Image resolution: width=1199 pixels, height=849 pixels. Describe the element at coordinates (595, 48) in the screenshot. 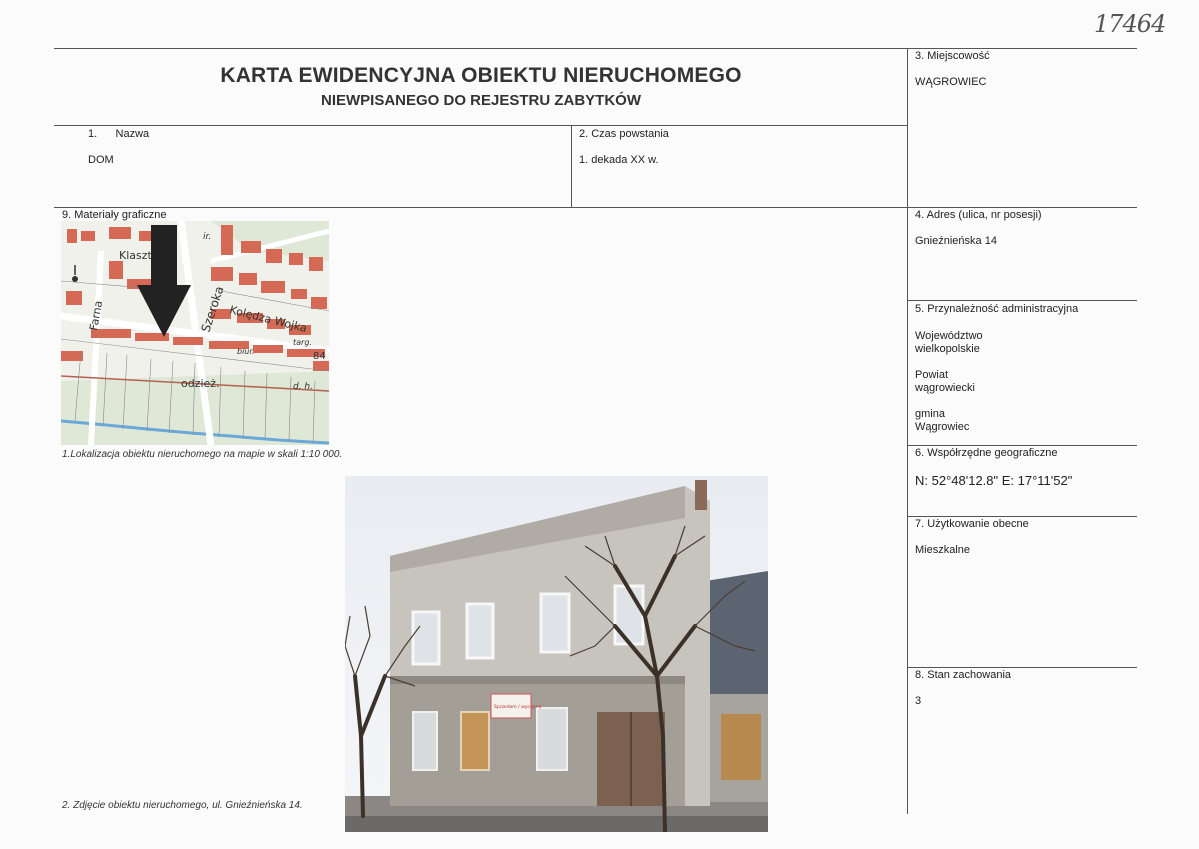

I see `top-rule` at that location.